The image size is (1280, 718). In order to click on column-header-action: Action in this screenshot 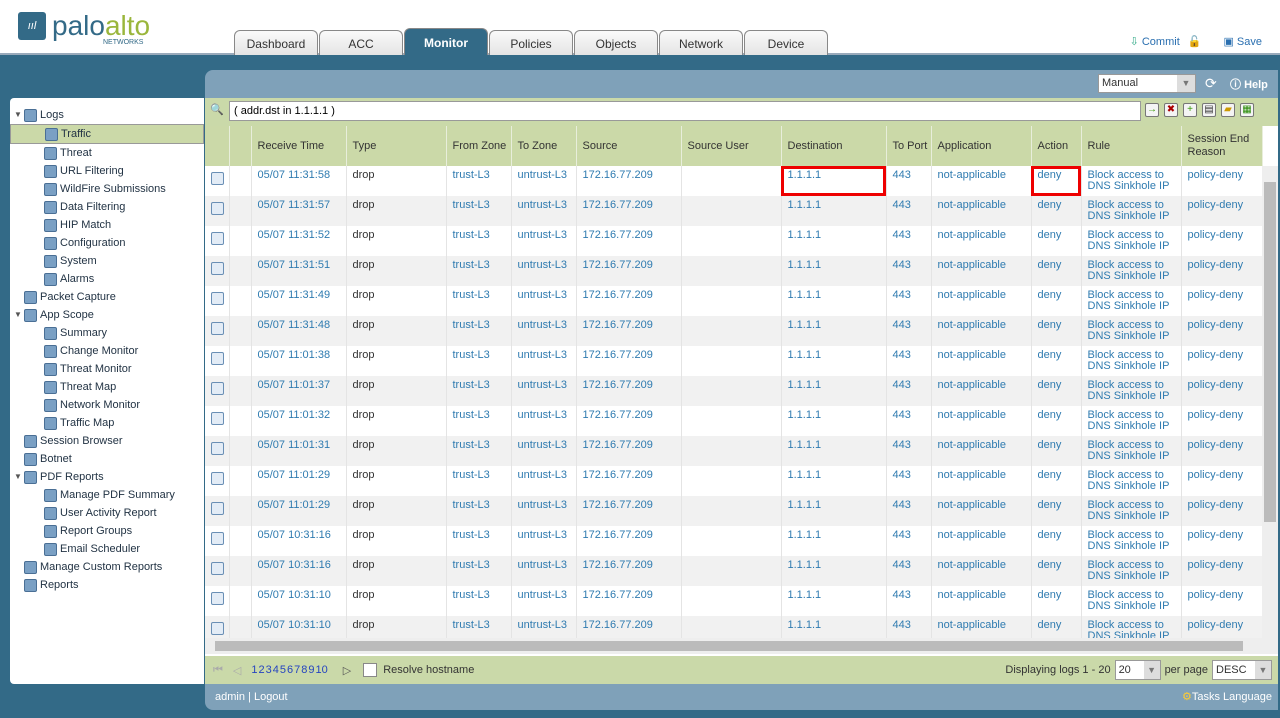, I will do `click(1056, 146)`.